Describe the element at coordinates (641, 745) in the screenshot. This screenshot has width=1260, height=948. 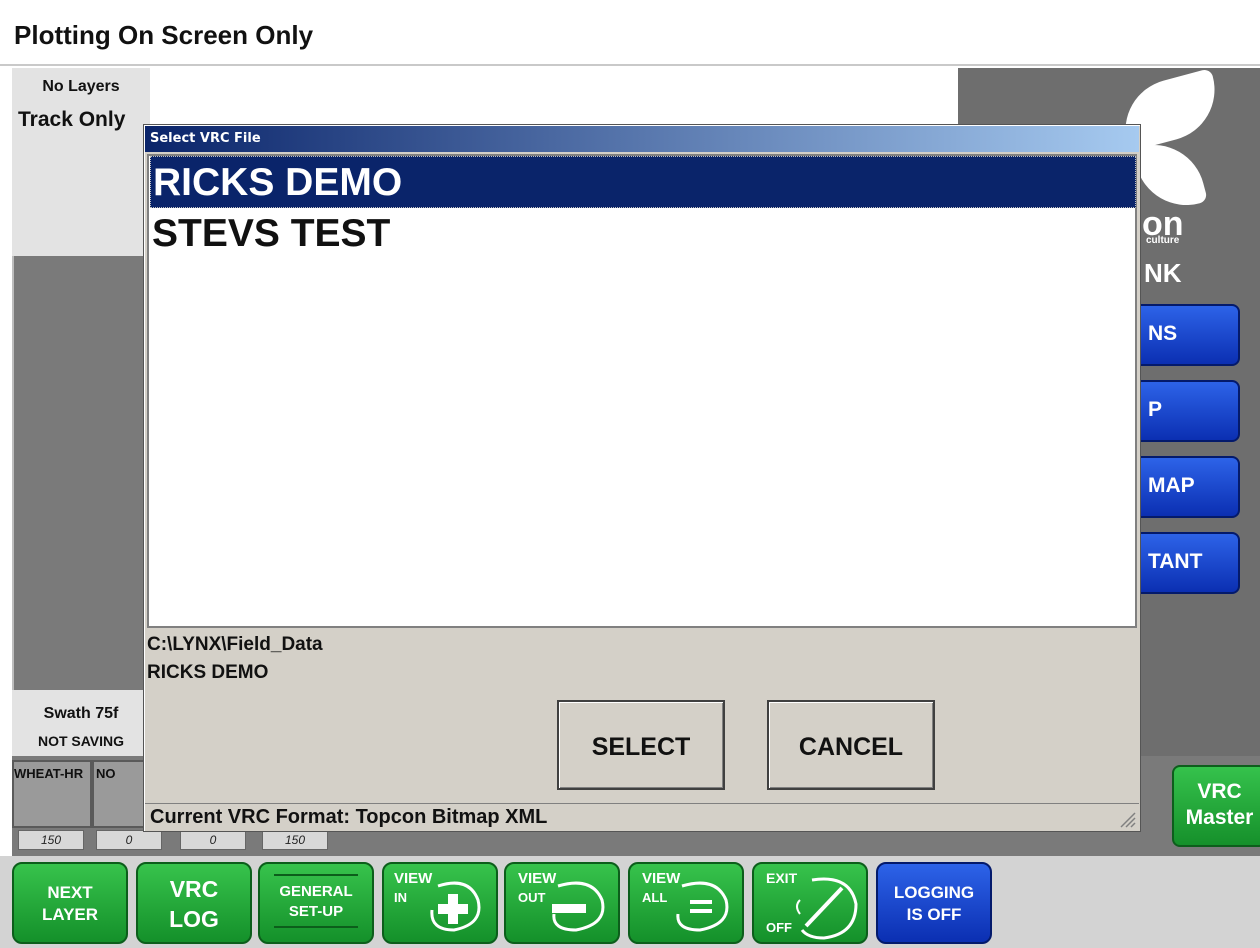
I see `select-button: SELECT` at that location.